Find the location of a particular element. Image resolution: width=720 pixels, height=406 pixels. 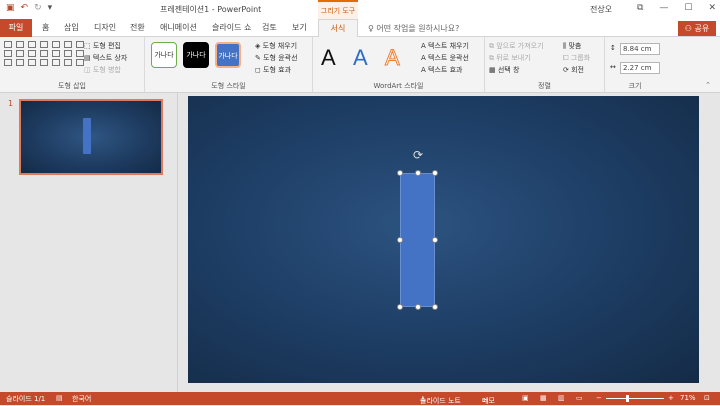

tab-transitions: 전환 is located at coordinates (137, 27).